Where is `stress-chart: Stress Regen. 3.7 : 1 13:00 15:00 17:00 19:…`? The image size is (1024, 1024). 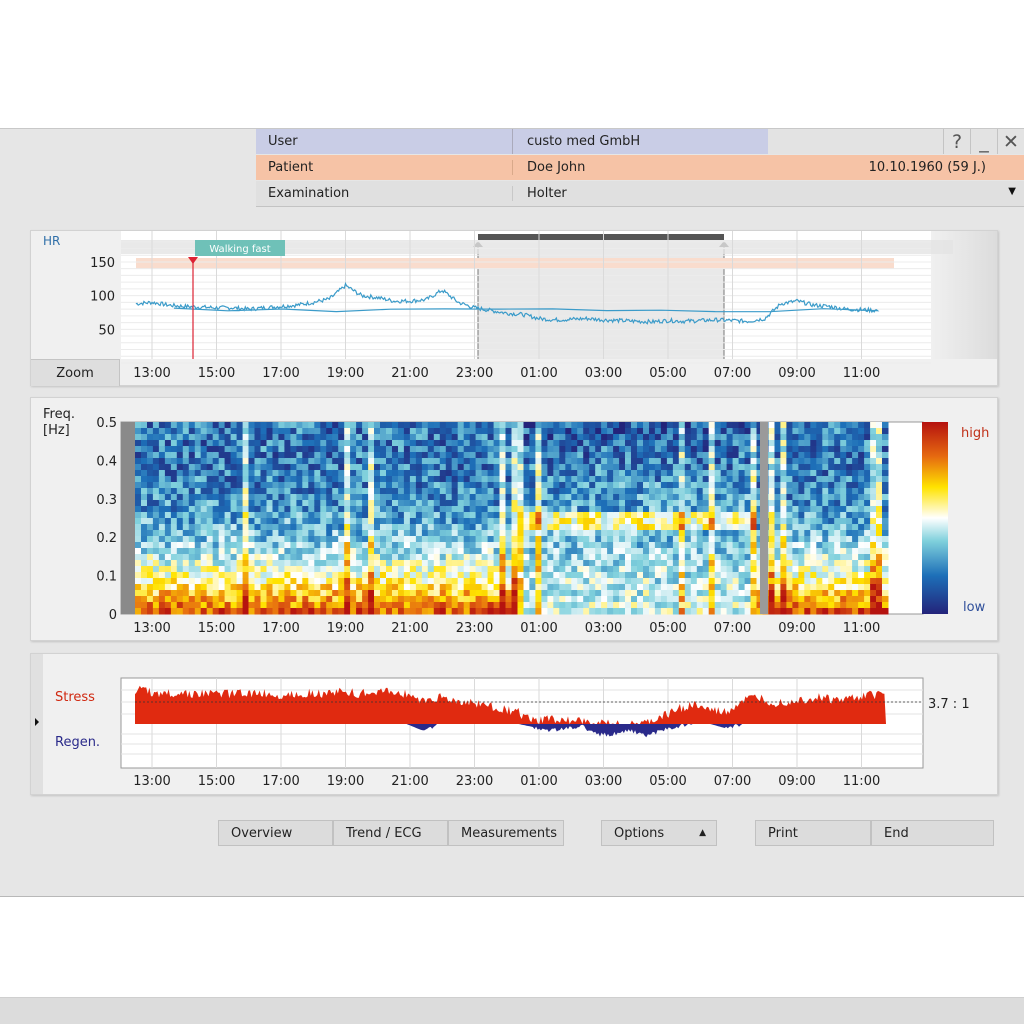 stress-chart: Stress Regen. 3.7 : 1 13:00 15:00 17:00 19:… is located at coordinates (514, 724).